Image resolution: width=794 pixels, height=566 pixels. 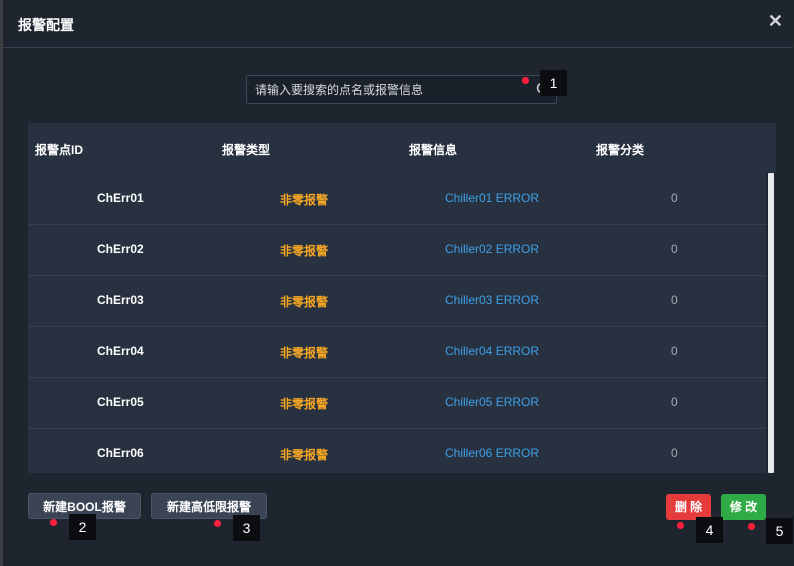 I want to click on search-box, so click(x=401, y=89).